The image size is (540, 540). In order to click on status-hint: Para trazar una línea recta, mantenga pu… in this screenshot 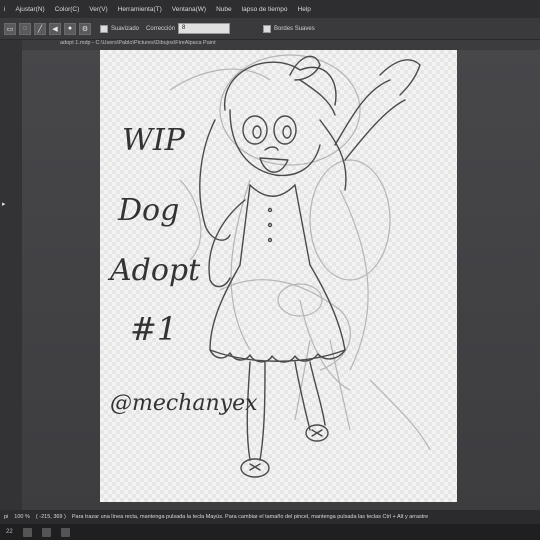, I will do `click(250, 517)`.